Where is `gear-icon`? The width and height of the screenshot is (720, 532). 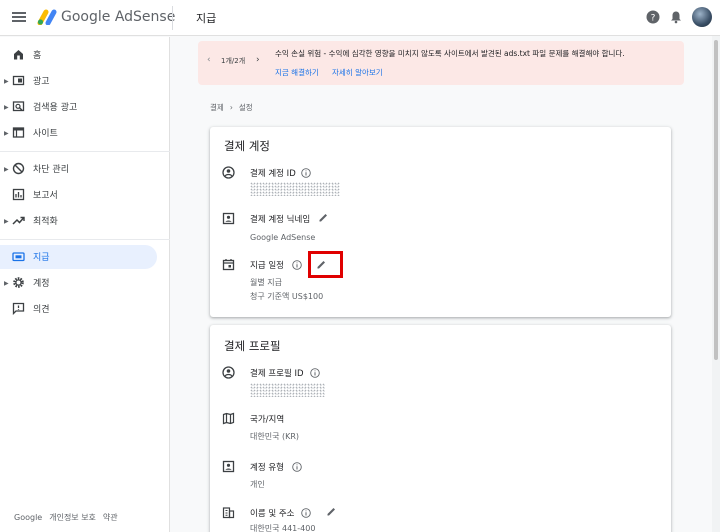 gear-icon is located at coordinates (18, 282).